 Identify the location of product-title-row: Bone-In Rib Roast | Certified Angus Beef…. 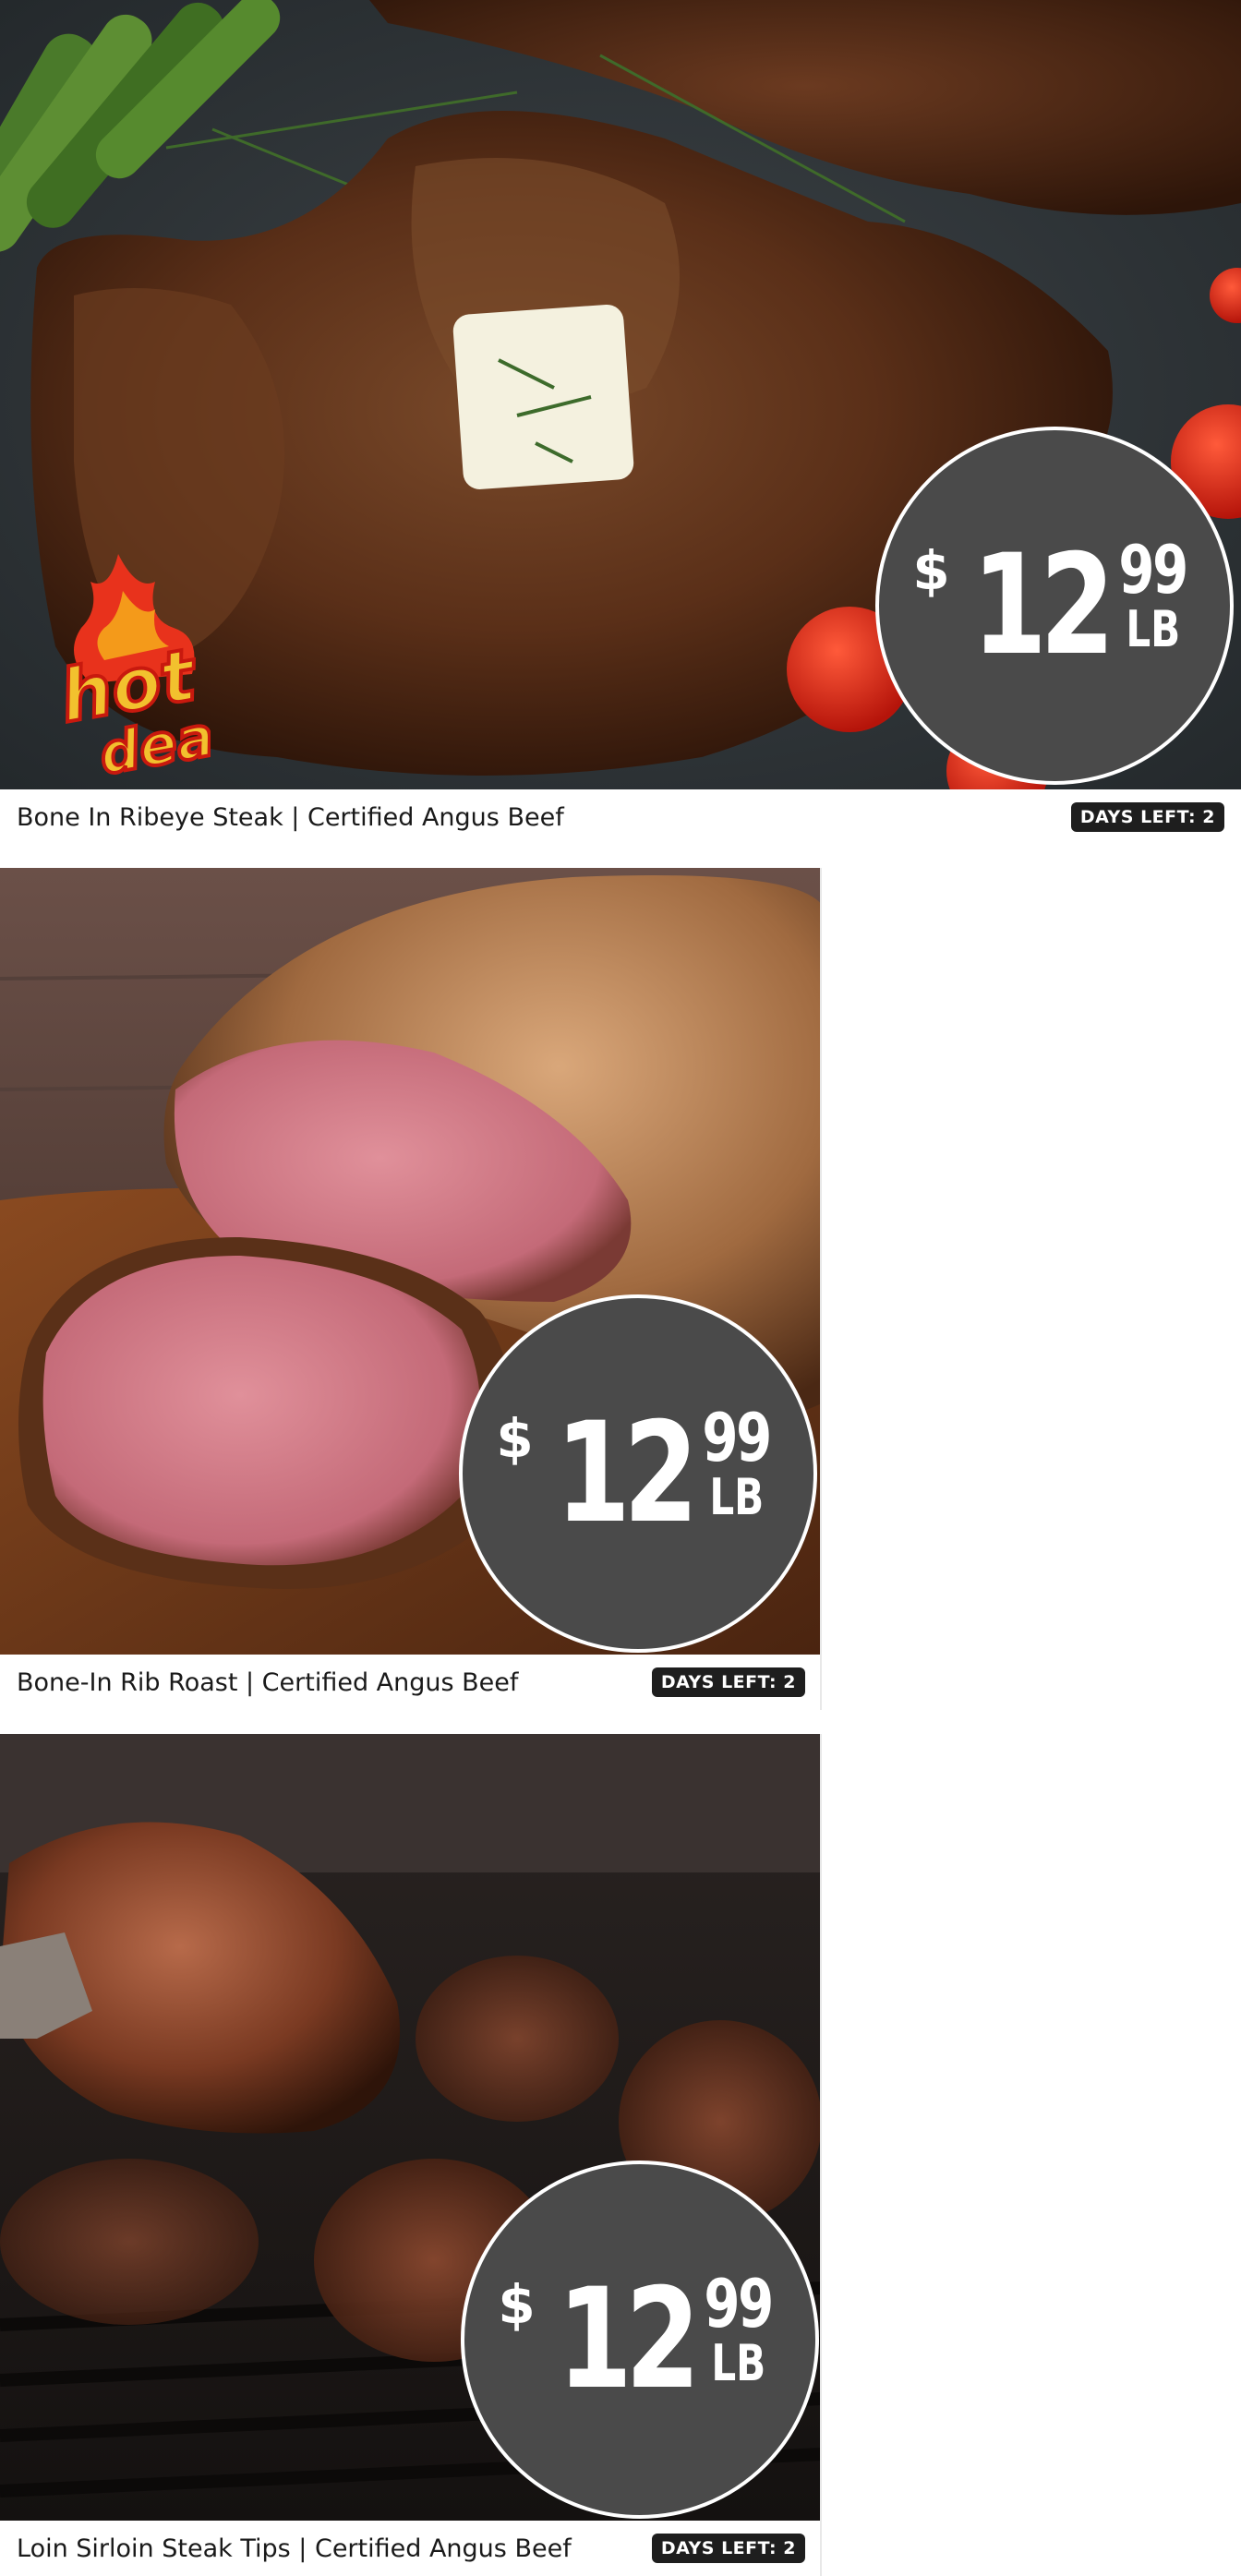
(411, 1682).